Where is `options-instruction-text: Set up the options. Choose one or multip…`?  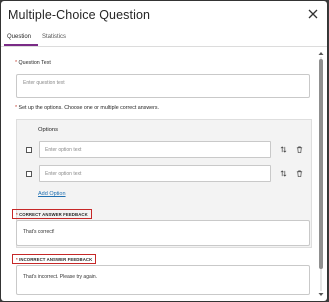 options-instruction-text: Set up the options. Choose one or multip… is located at coordinates (88, 108).